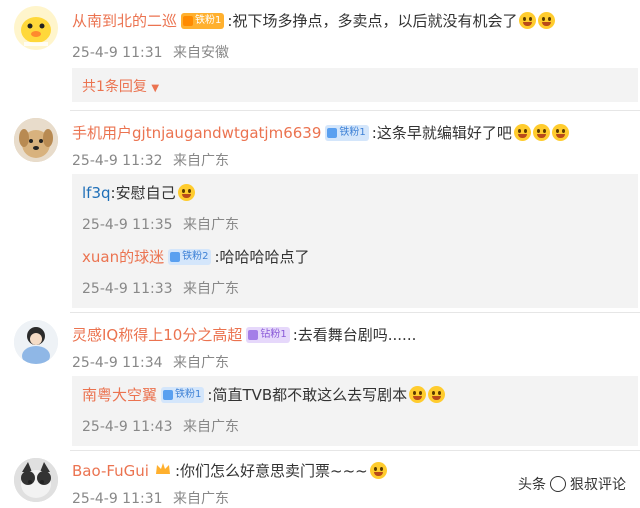 This screenshot has height=508, width=640. Describe the element at coordinates (273, 334) in the screenshot. I see `badge-label: 钻粉1` at that location.